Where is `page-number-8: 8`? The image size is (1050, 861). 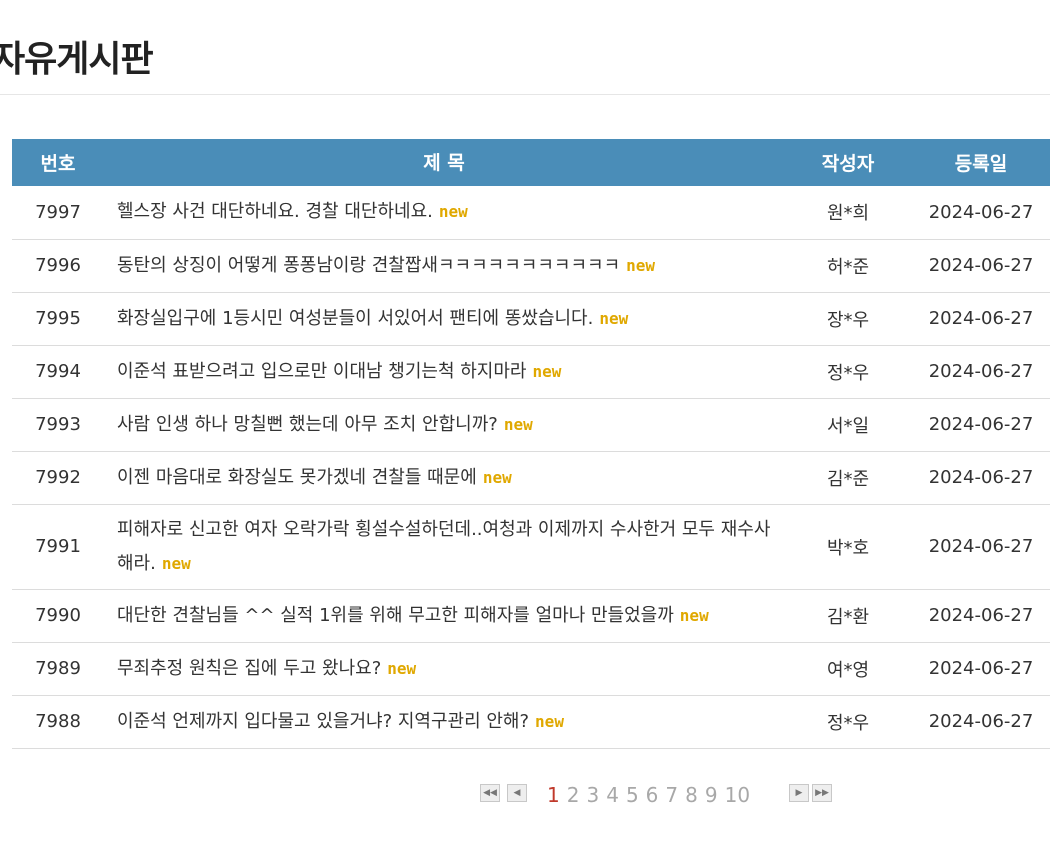
page-number-8: 8 is located at coordinates (691, 795).